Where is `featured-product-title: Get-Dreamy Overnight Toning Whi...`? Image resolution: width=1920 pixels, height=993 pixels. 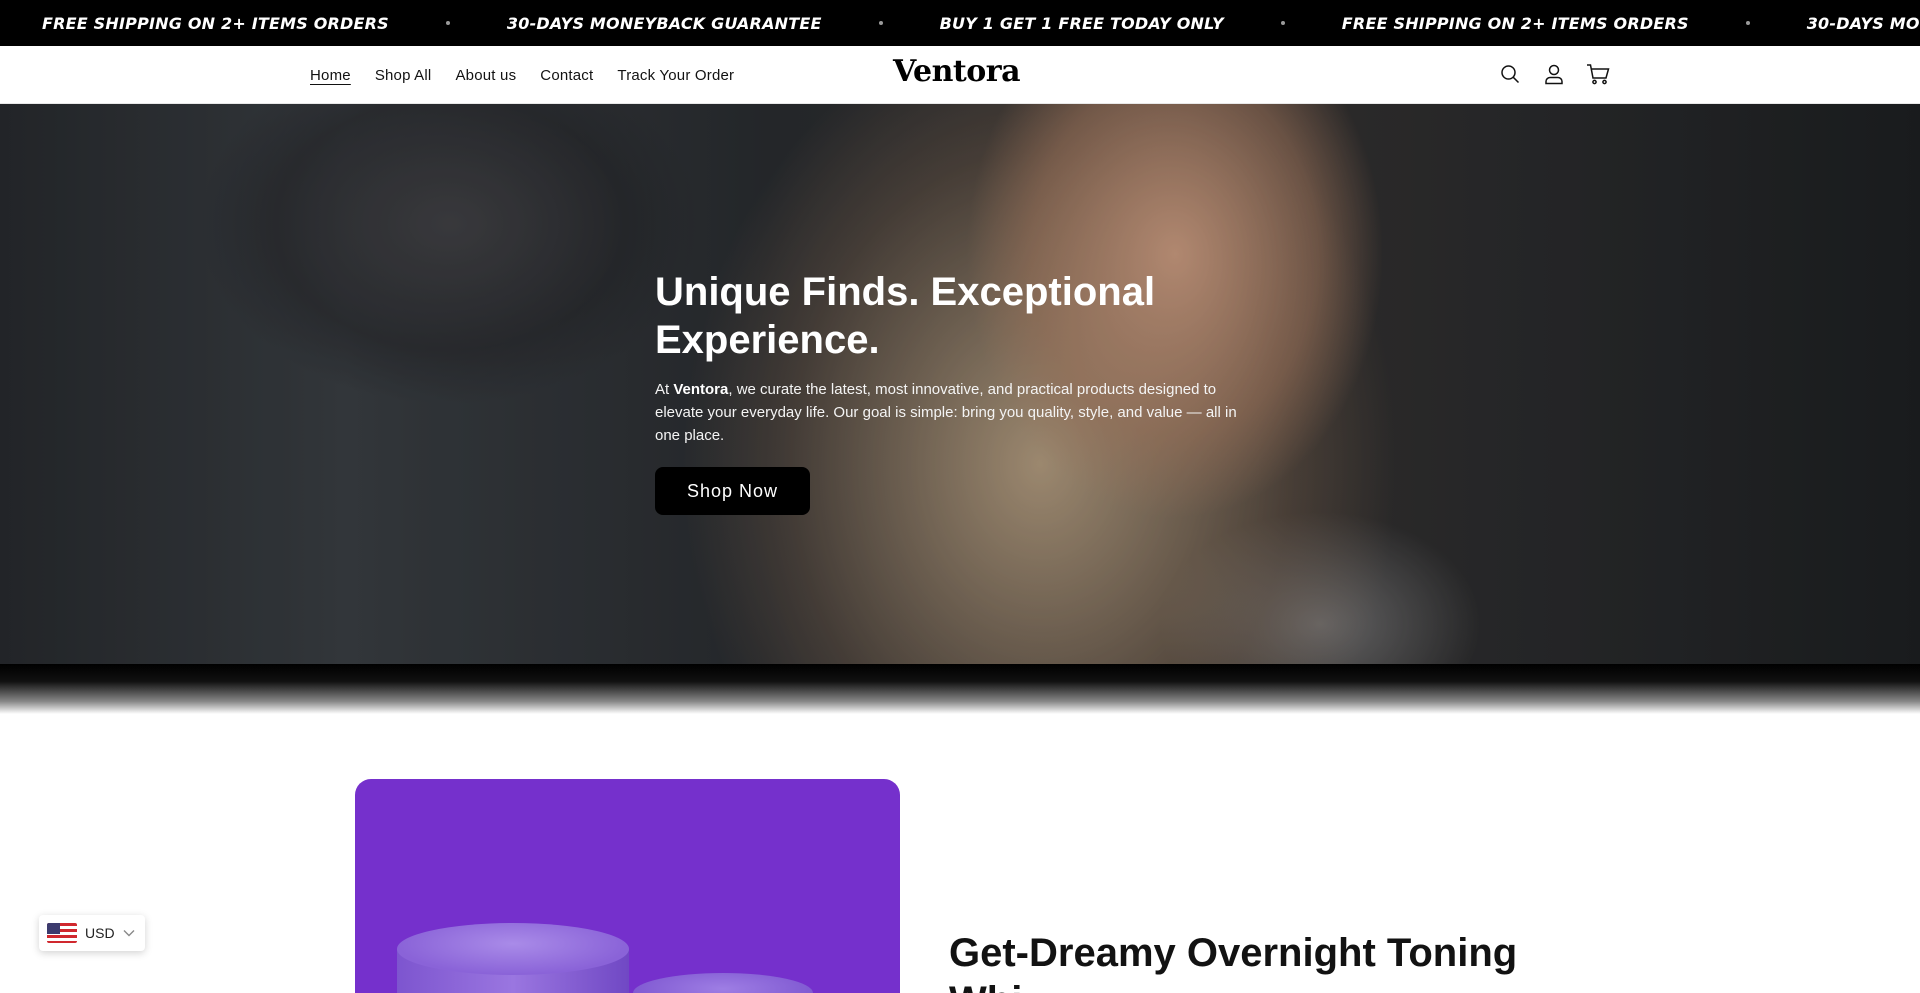
featured-product-title: Get-Dreamy Overnight Toning Whi... is located at coordinates (1233, 962).